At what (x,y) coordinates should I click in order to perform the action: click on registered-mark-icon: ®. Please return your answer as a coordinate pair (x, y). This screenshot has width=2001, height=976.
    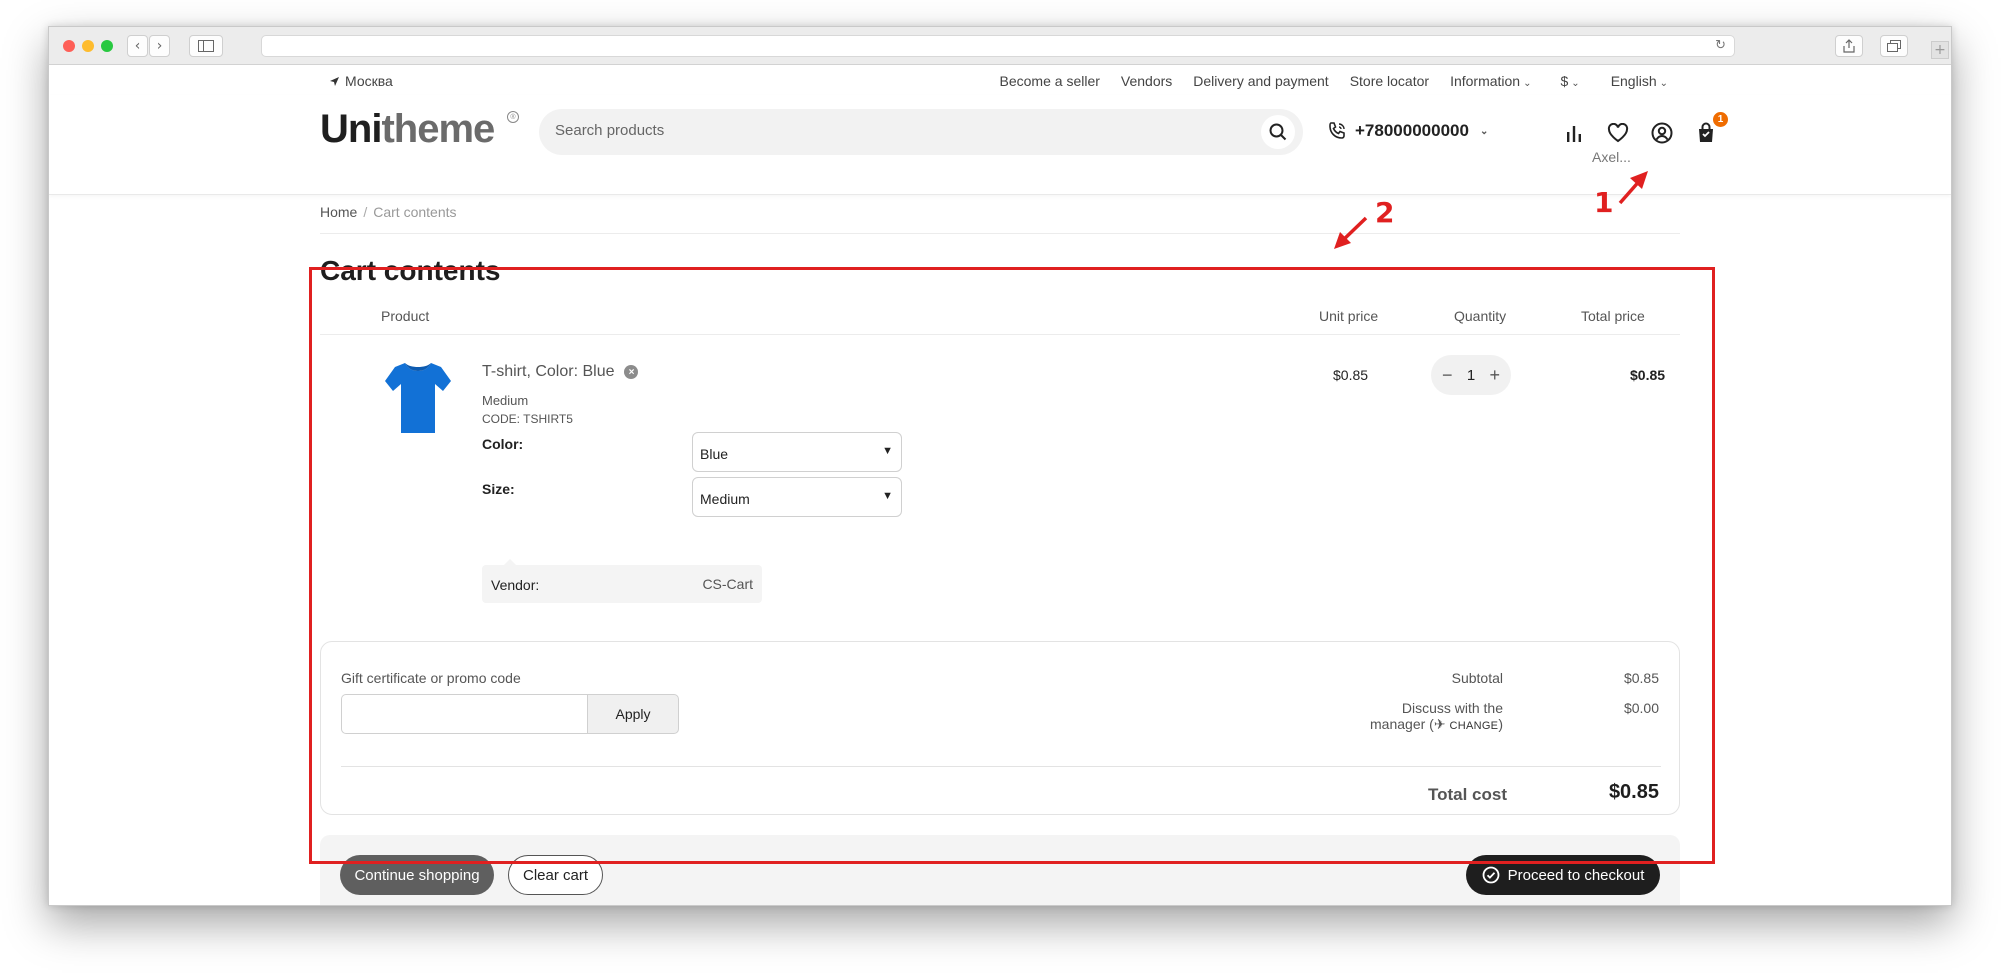
    Looking at the image, I should click on (513, 117).